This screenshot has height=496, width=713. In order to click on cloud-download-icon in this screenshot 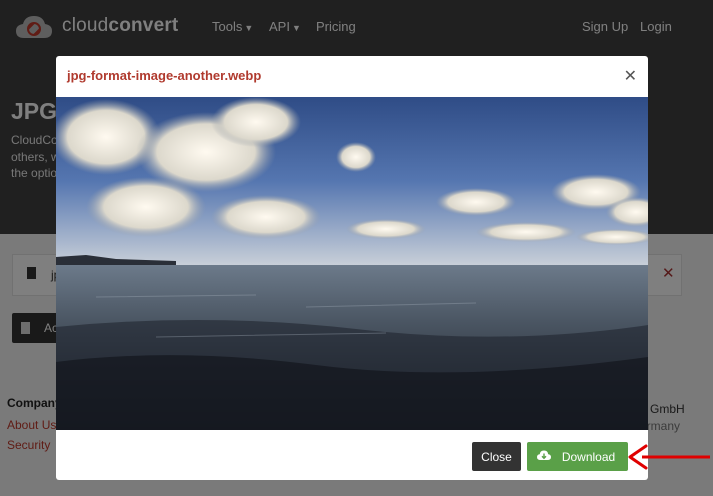, I will do `click(544, 455)`.